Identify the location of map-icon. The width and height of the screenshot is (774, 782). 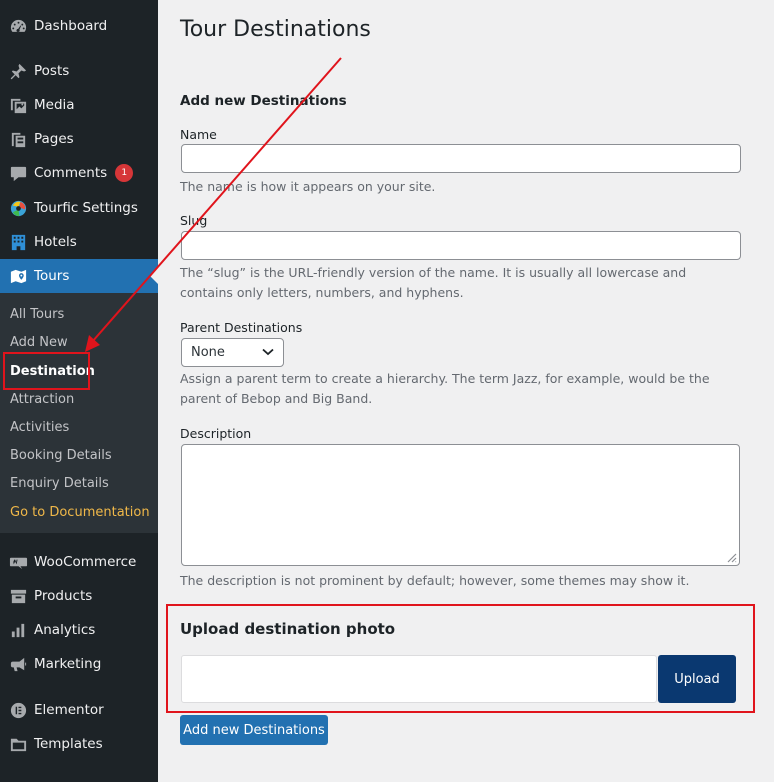
(17, 276).